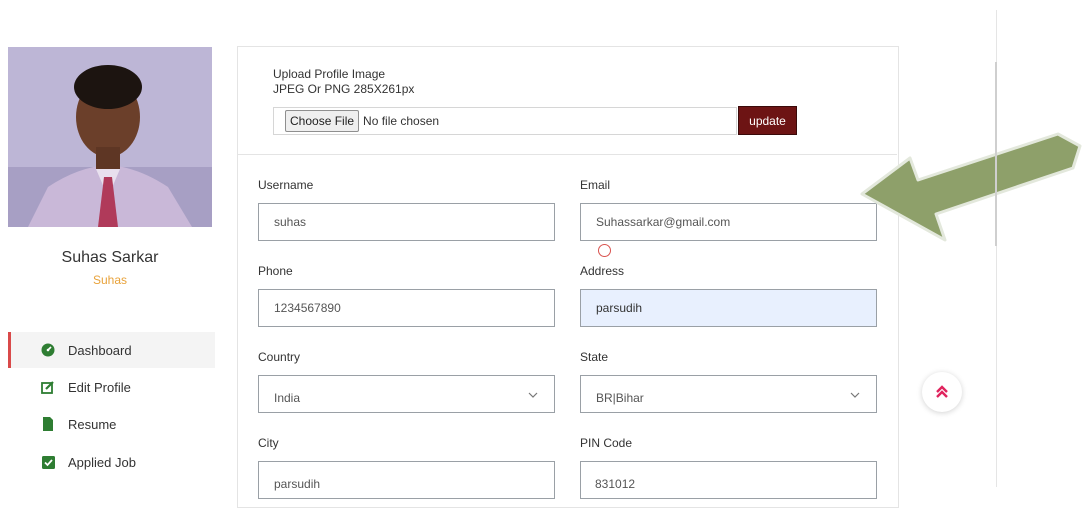  Describe the element at coordinates (606, 443) in the screenshot. I see `pin-label: PIN Code` at that location.